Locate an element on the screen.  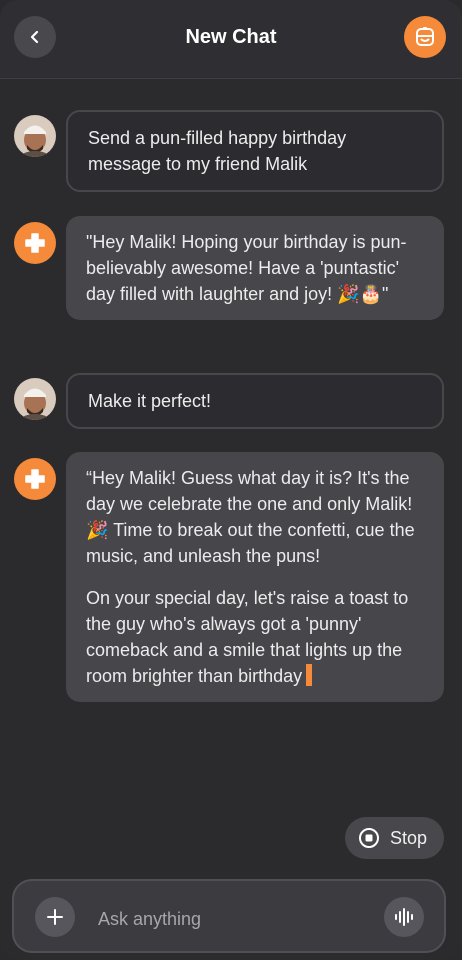
bot-icon is located at coordinates (425, 36).